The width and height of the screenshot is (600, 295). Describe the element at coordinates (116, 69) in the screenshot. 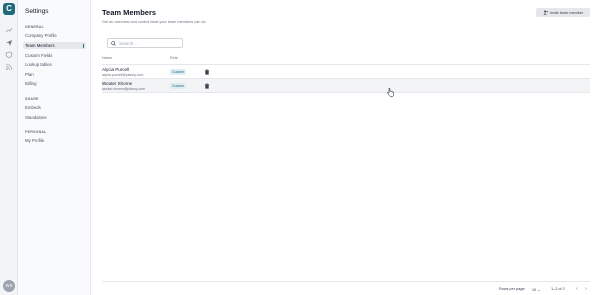

I see `member-name: Alycia Purcell` at that location.